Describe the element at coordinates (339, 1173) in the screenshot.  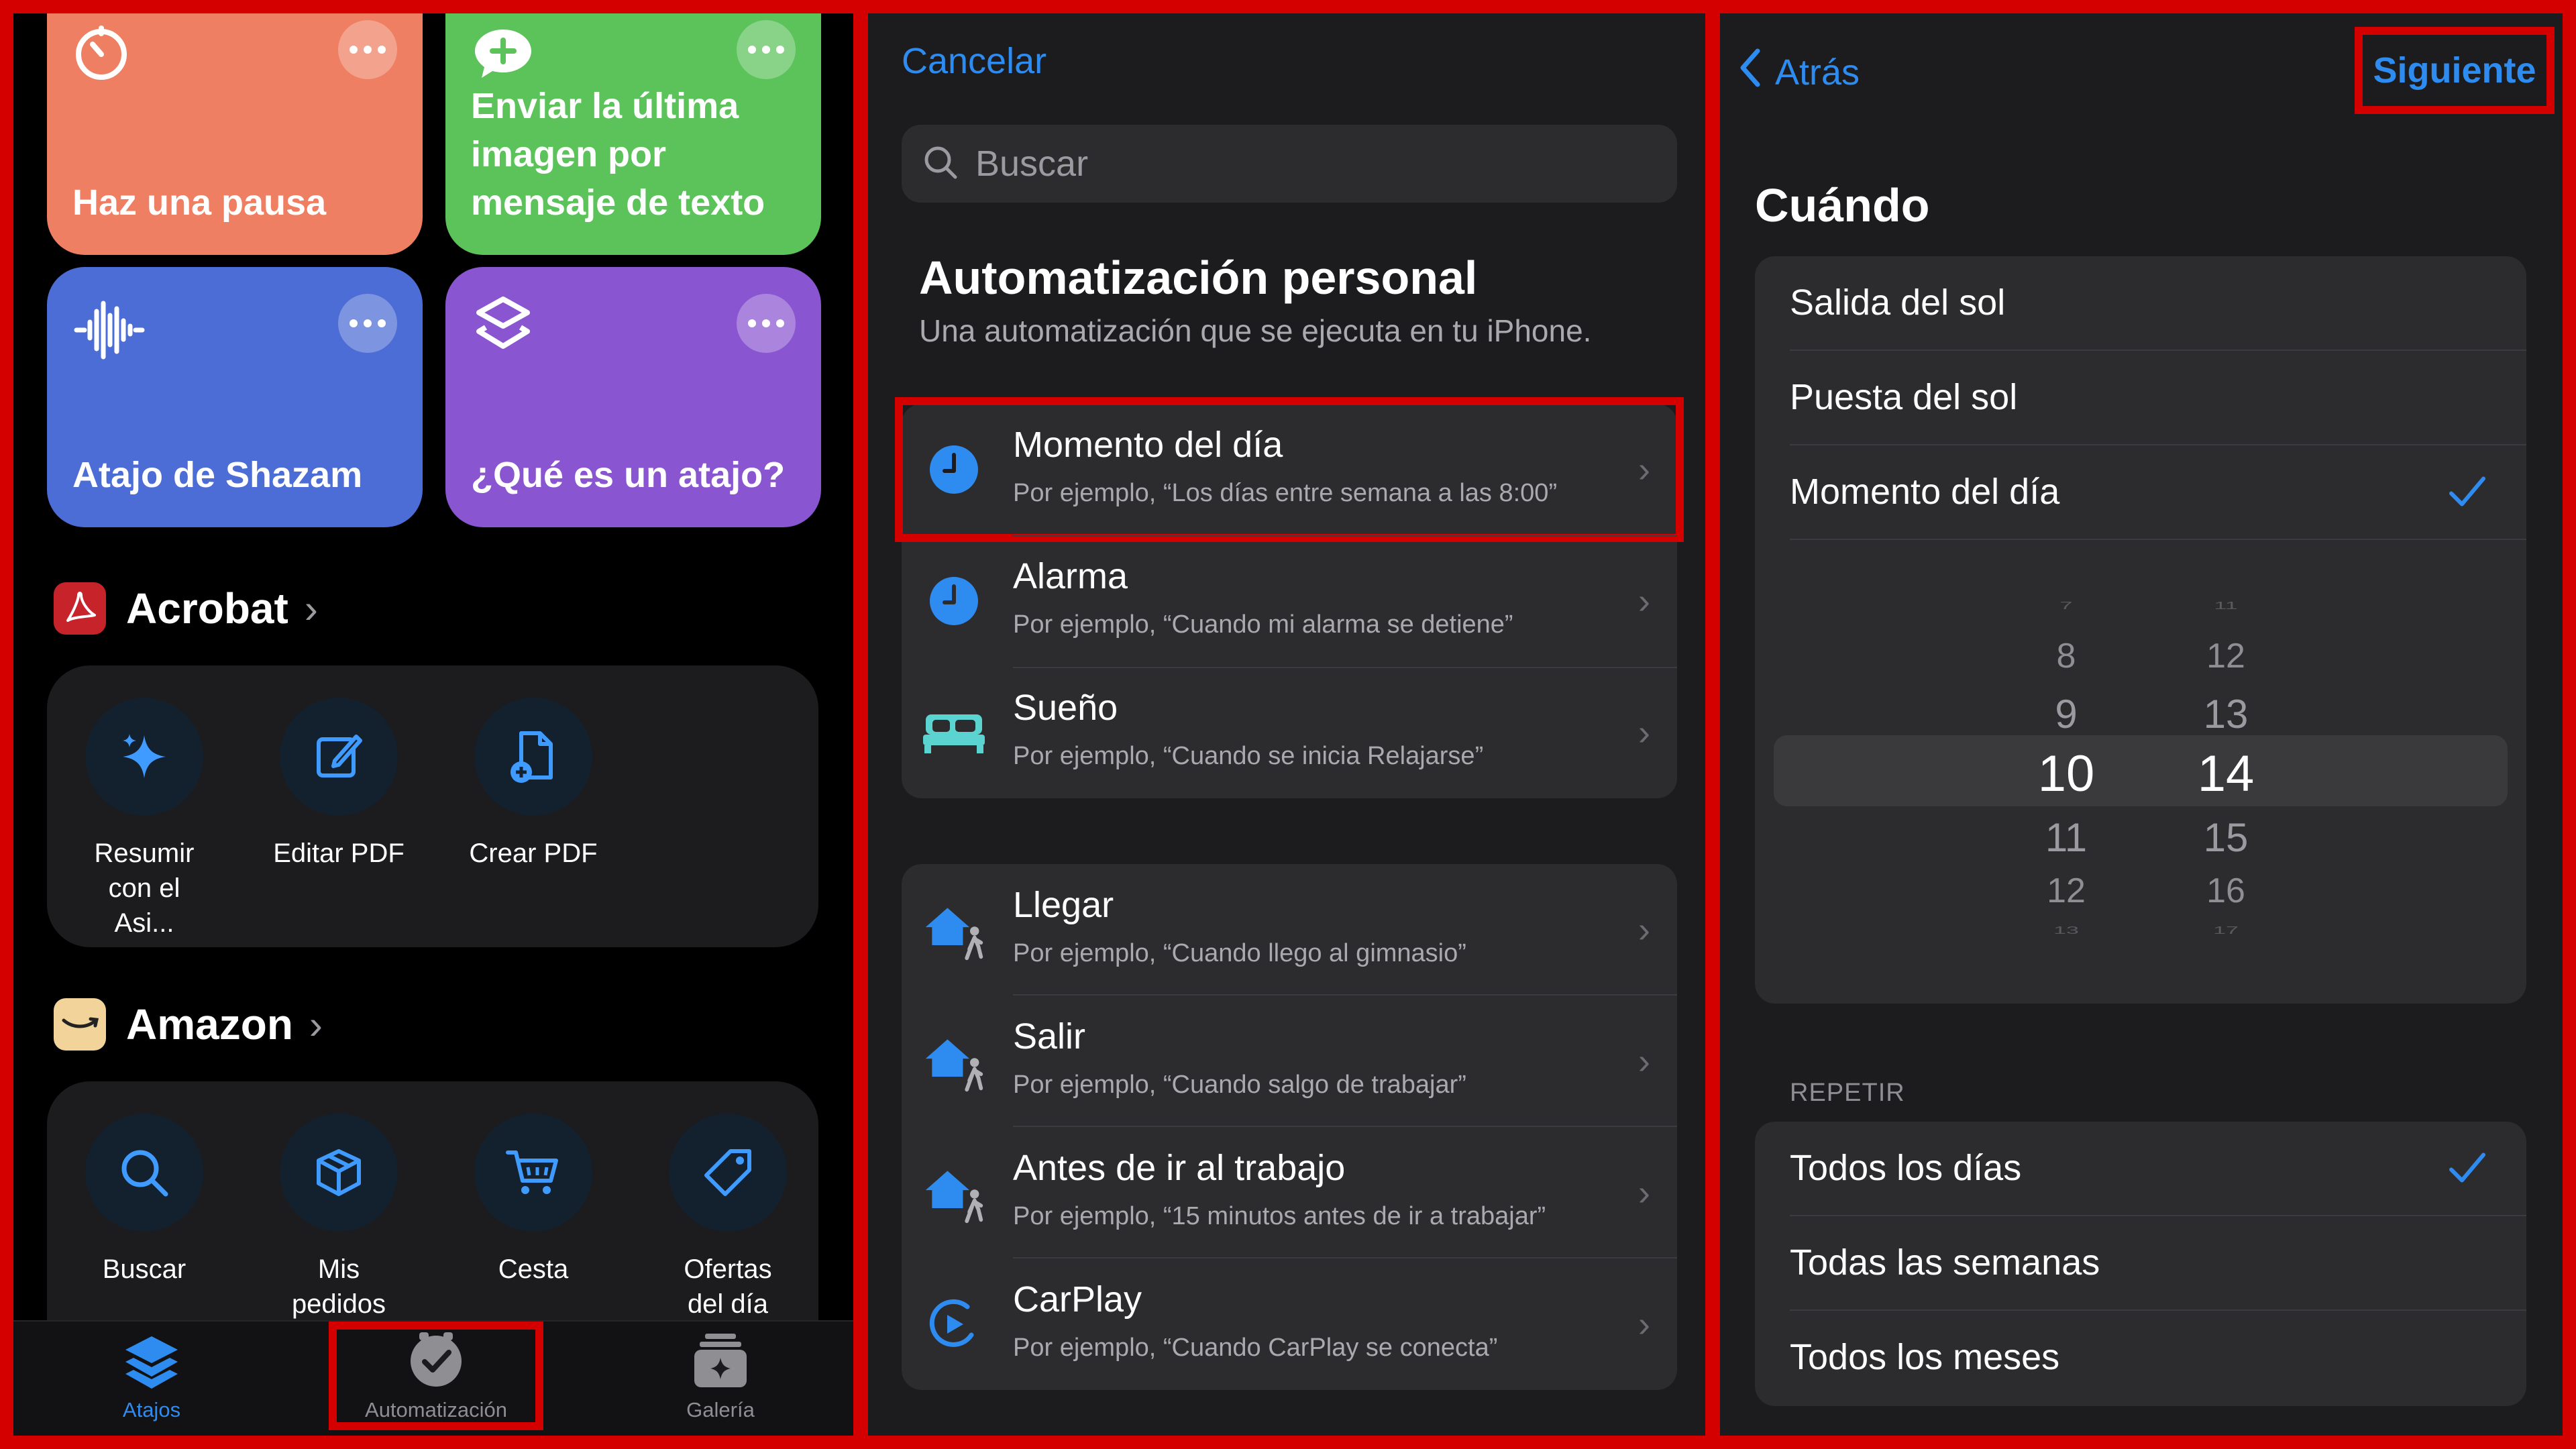
I see `package-icon` at that location.